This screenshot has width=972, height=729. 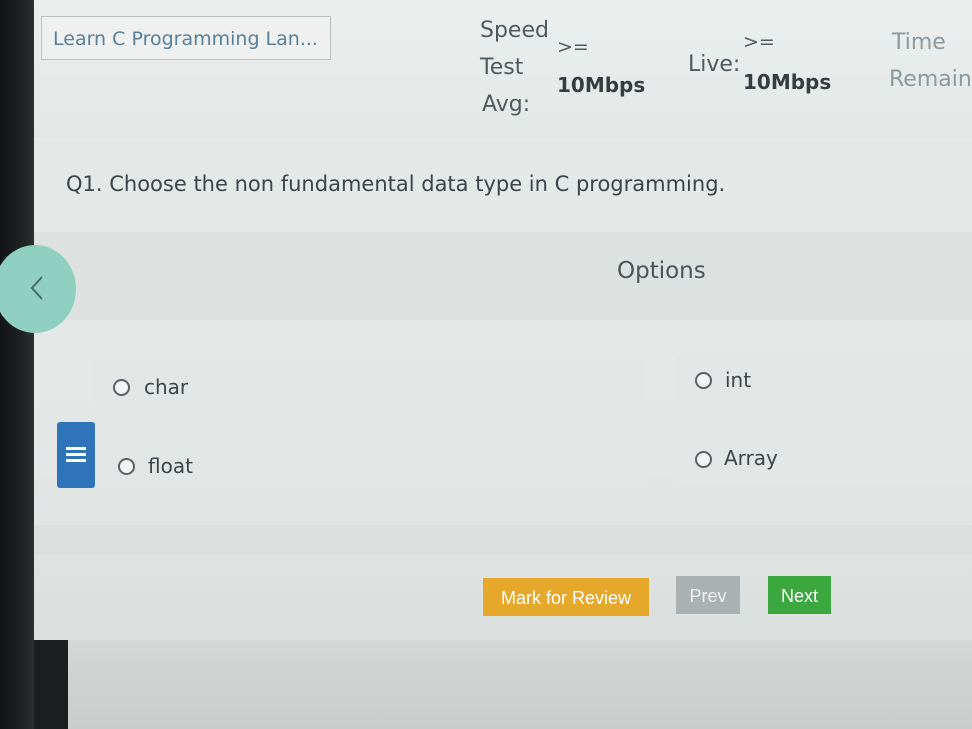 I want to click on time-label: Time, so click(x=919, y=42).